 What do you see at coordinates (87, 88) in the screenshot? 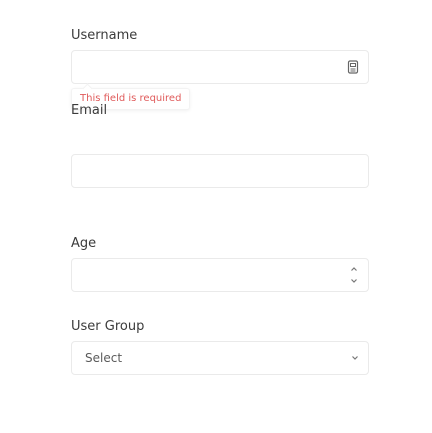
I see `tooltip-arrow` at bounding box center [87, 88].